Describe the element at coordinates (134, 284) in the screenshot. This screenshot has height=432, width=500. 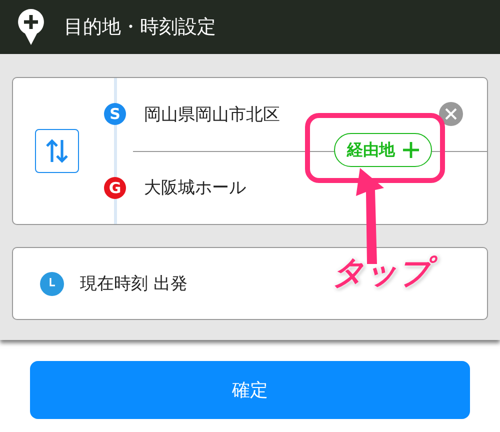
I see `departure-time-label: 現在時刻 出発` at that location.